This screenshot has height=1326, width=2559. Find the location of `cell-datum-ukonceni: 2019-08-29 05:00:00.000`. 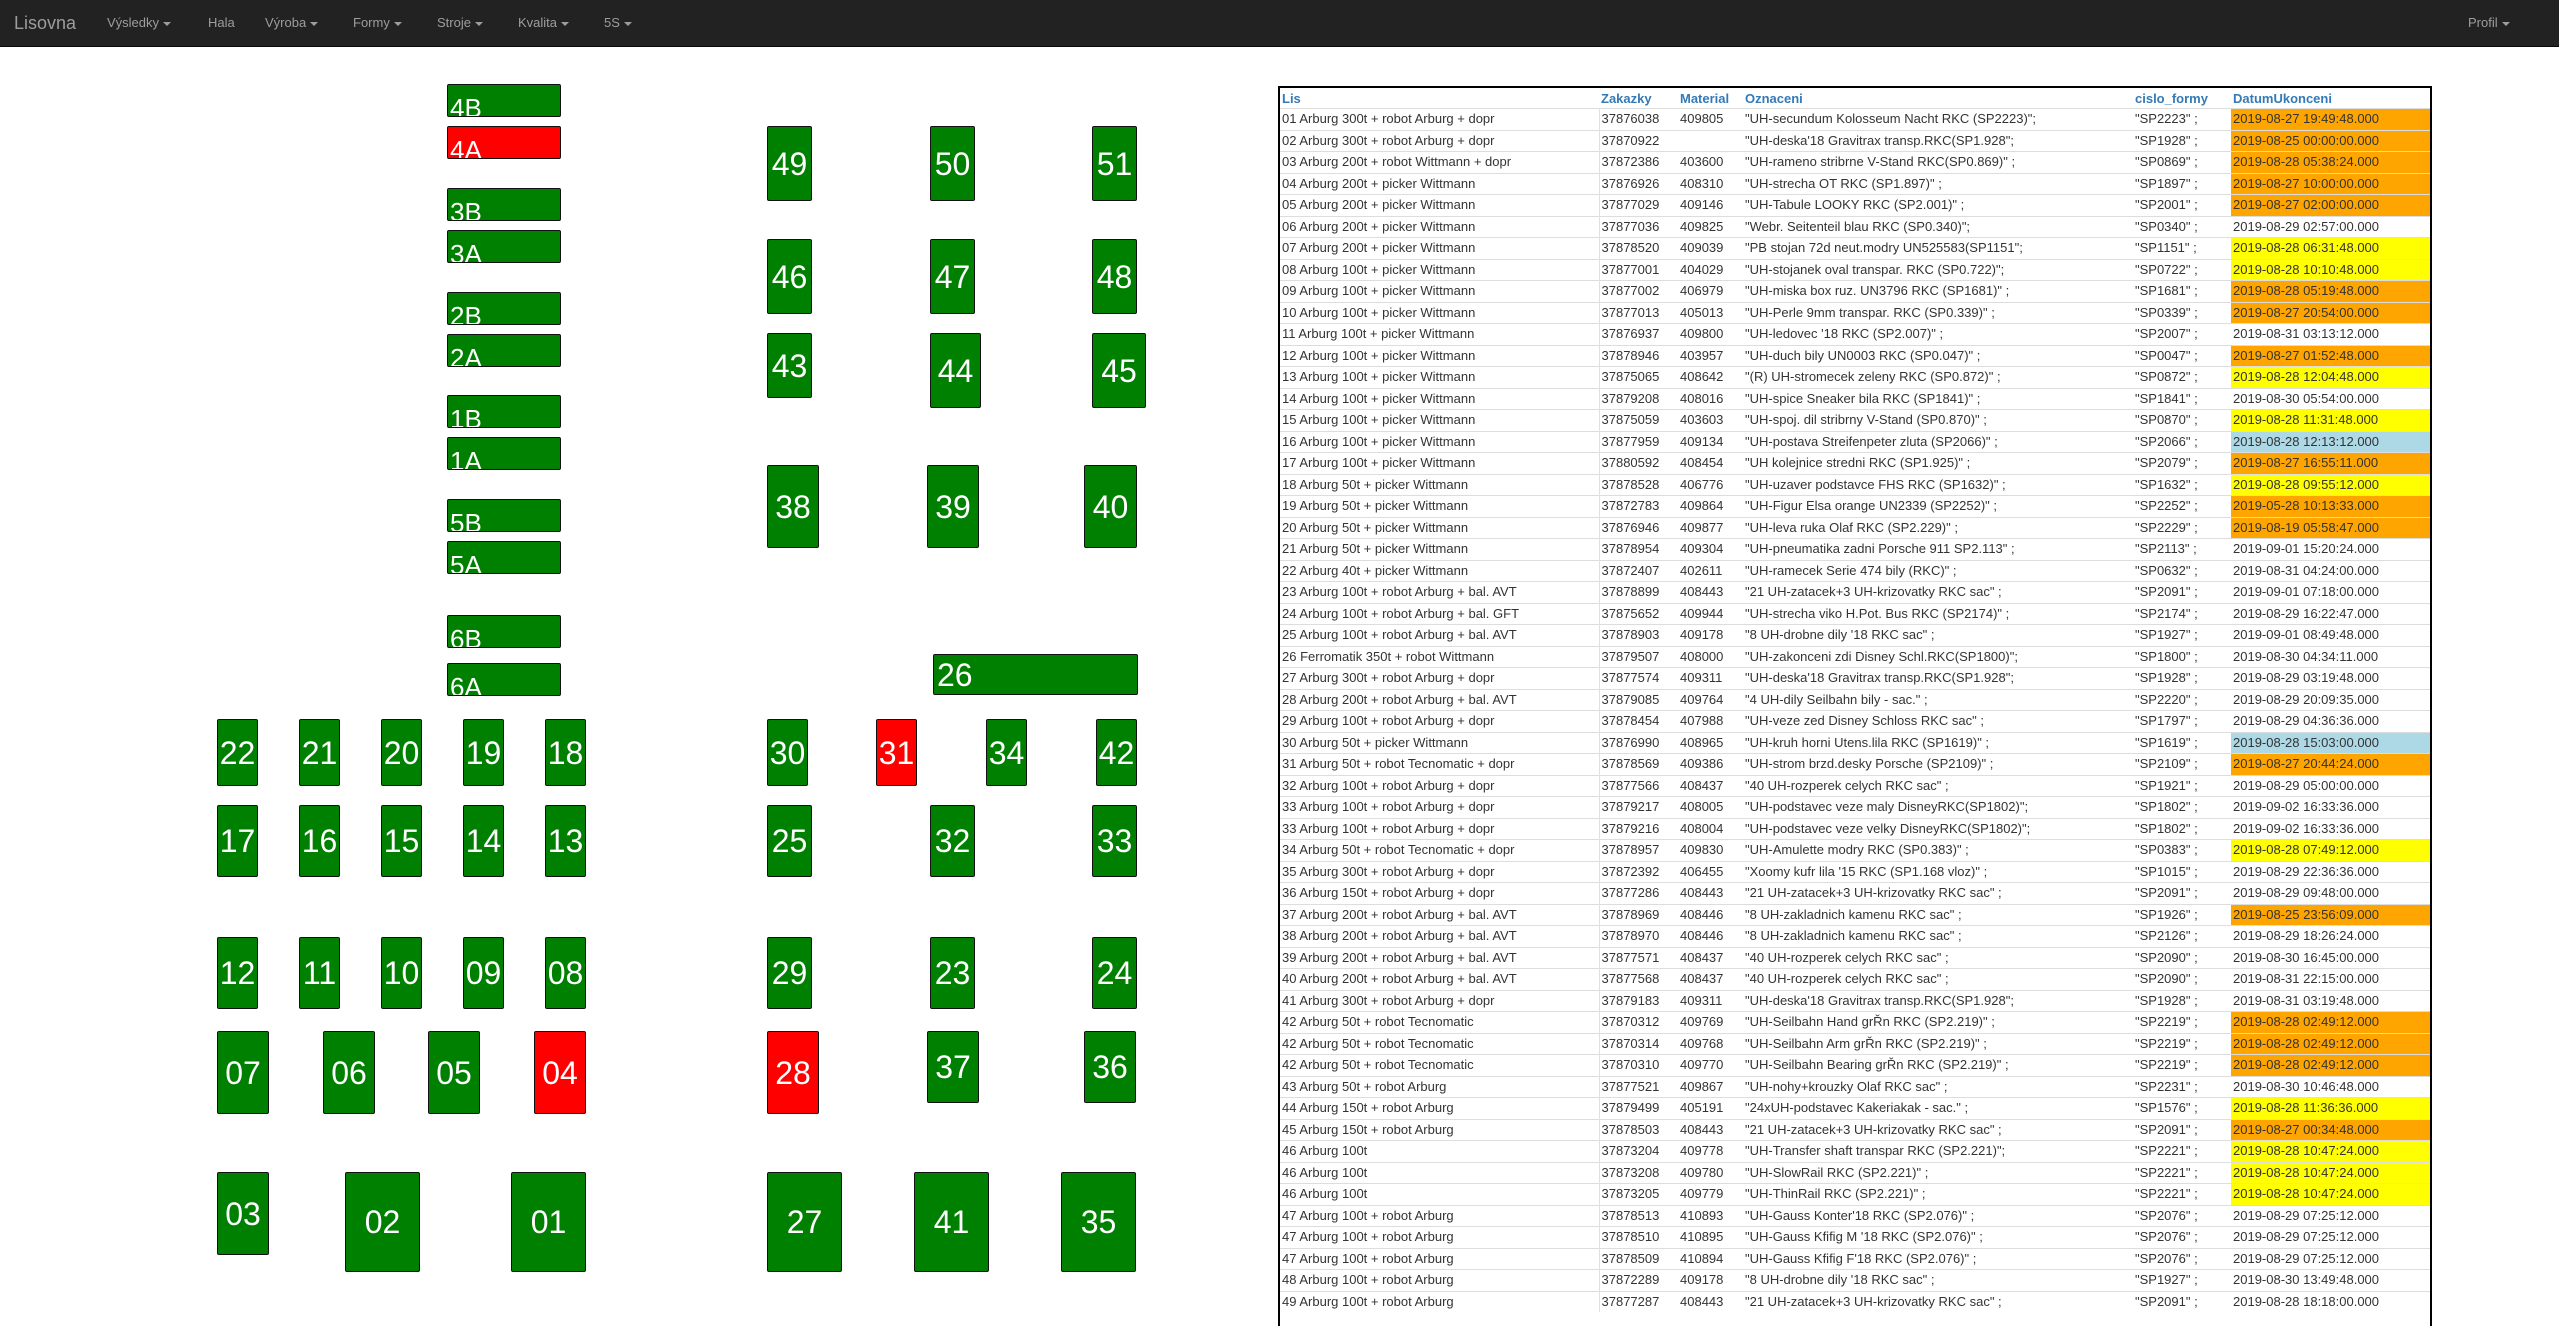

cell-datum-ukonceni: 2019-08-29 05:00:00.000 is located at coordinates (2330, 785).